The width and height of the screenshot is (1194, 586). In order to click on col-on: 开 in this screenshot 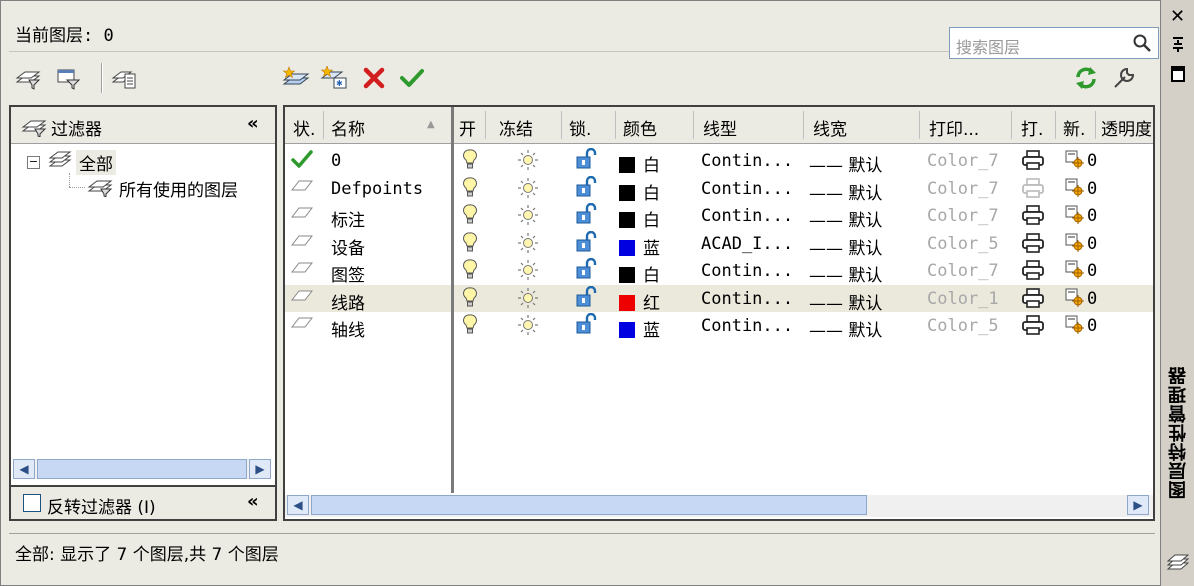, I will do `click(467, 127)`.